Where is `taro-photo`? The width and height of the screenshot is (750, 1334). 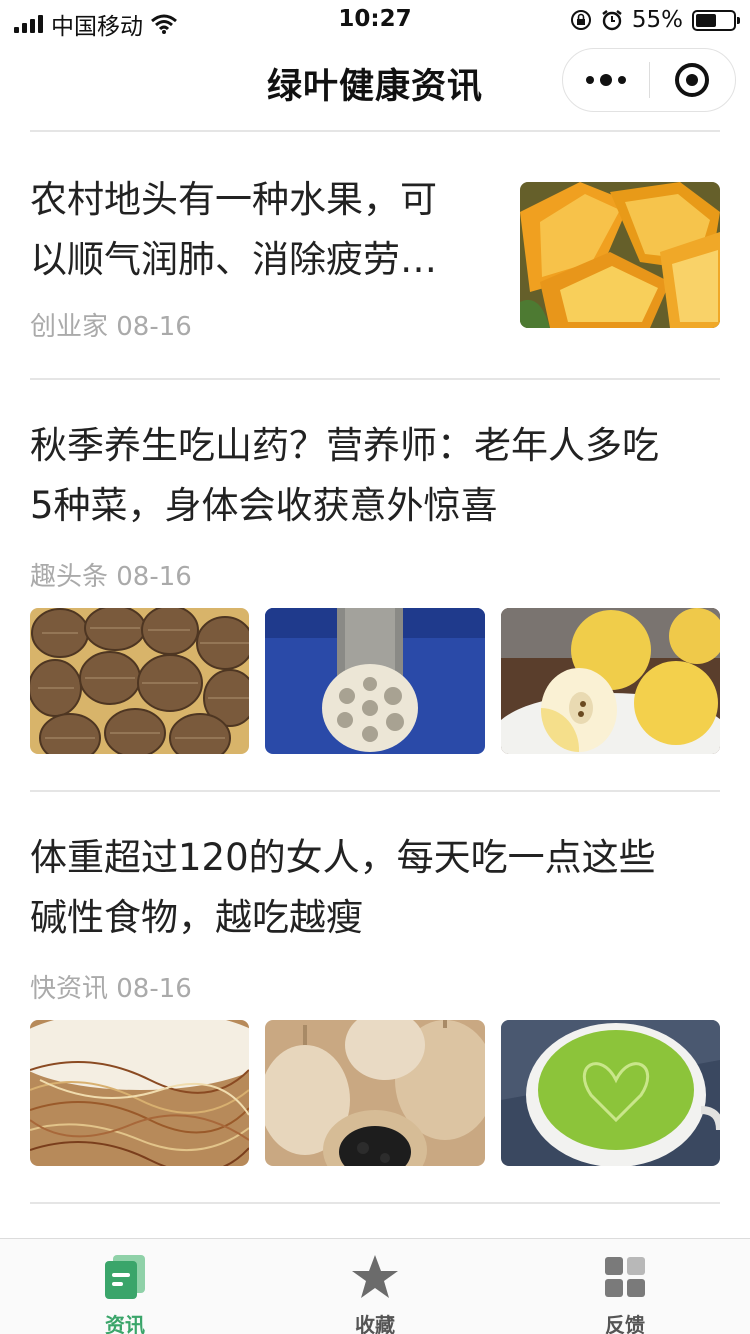
taro-photo is located at coordinates (139, 681).